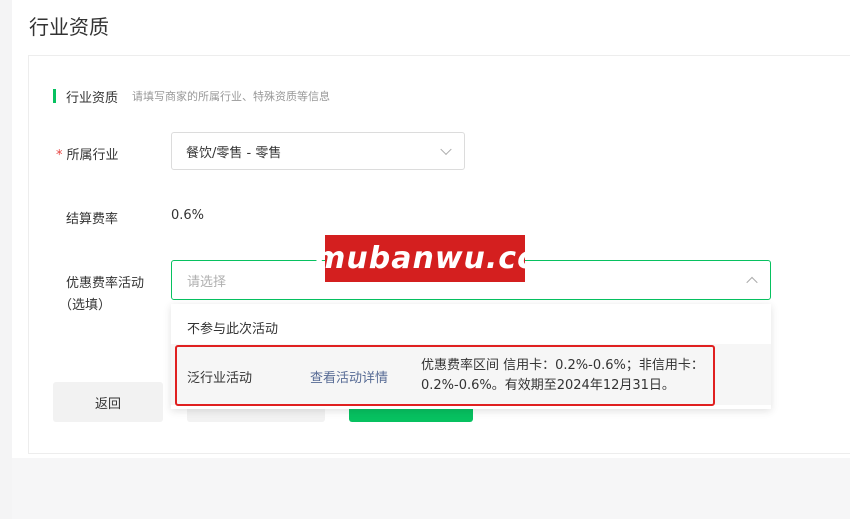 The image size is (850, 519). Describe the element at coordinates (92, 98) in the screenshot. I see `section-title: 行业资质` at that location.